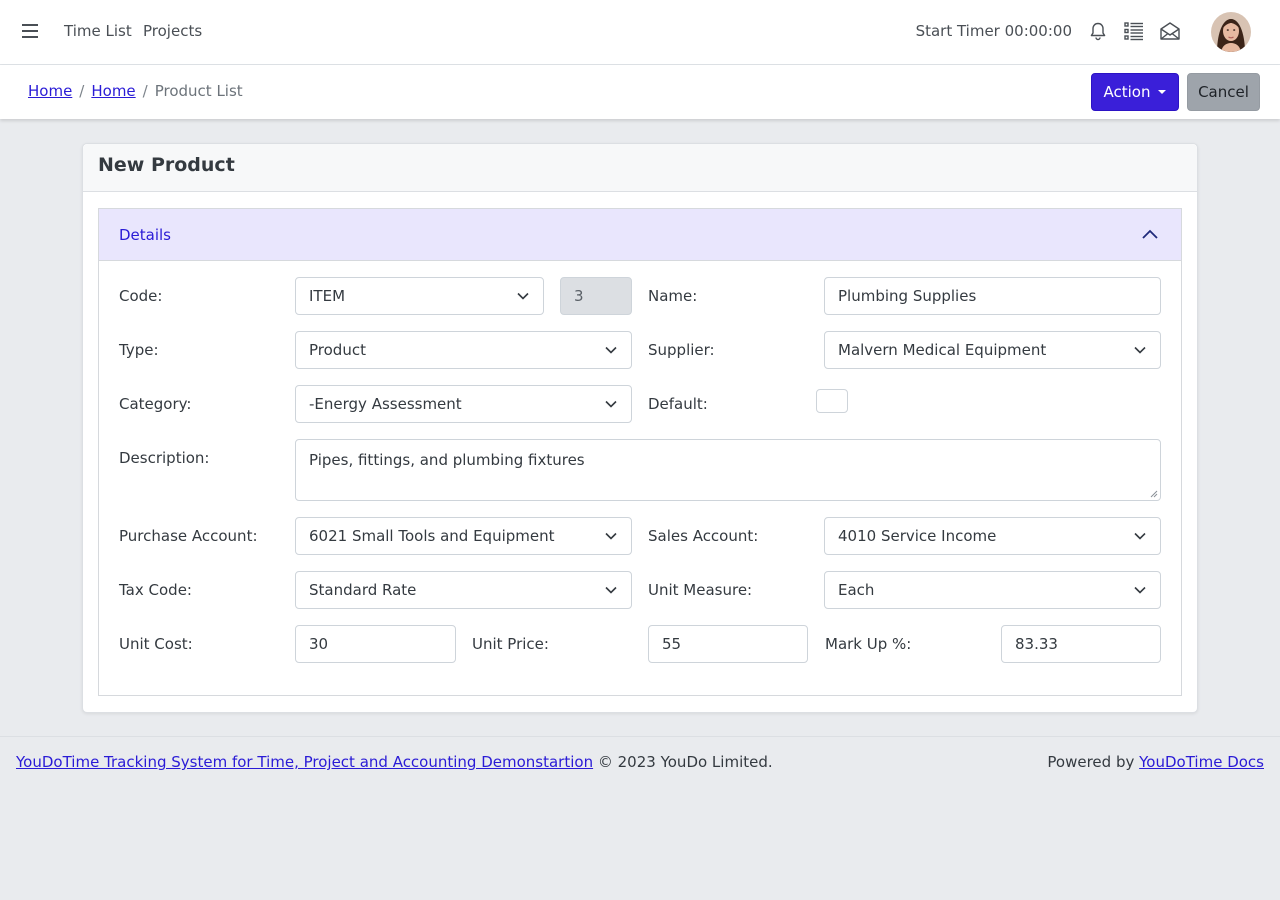 The height and width of the screenshot is (900, 1280). What do you see at coordinates (681, 350) in the screenshot?
I see `supplier-label: Supplier:` at bounding box center [681, 350].